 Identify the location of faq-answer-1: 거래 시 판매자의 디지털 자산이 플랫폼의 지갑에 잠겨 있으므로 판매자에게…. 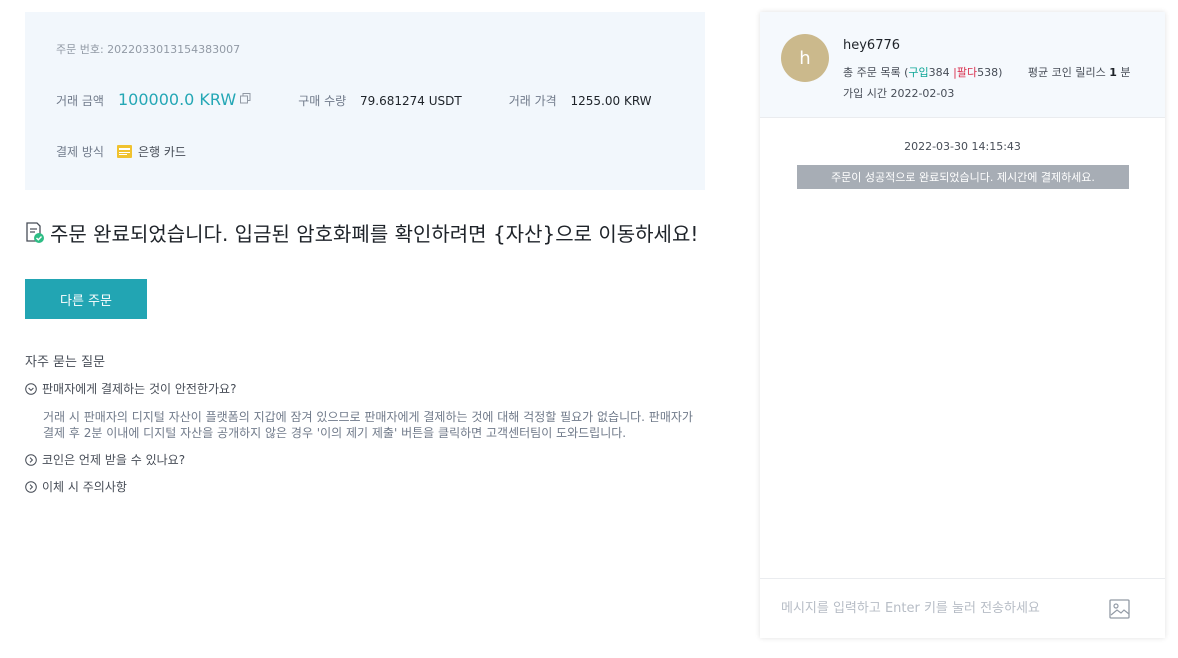
(368, 425).